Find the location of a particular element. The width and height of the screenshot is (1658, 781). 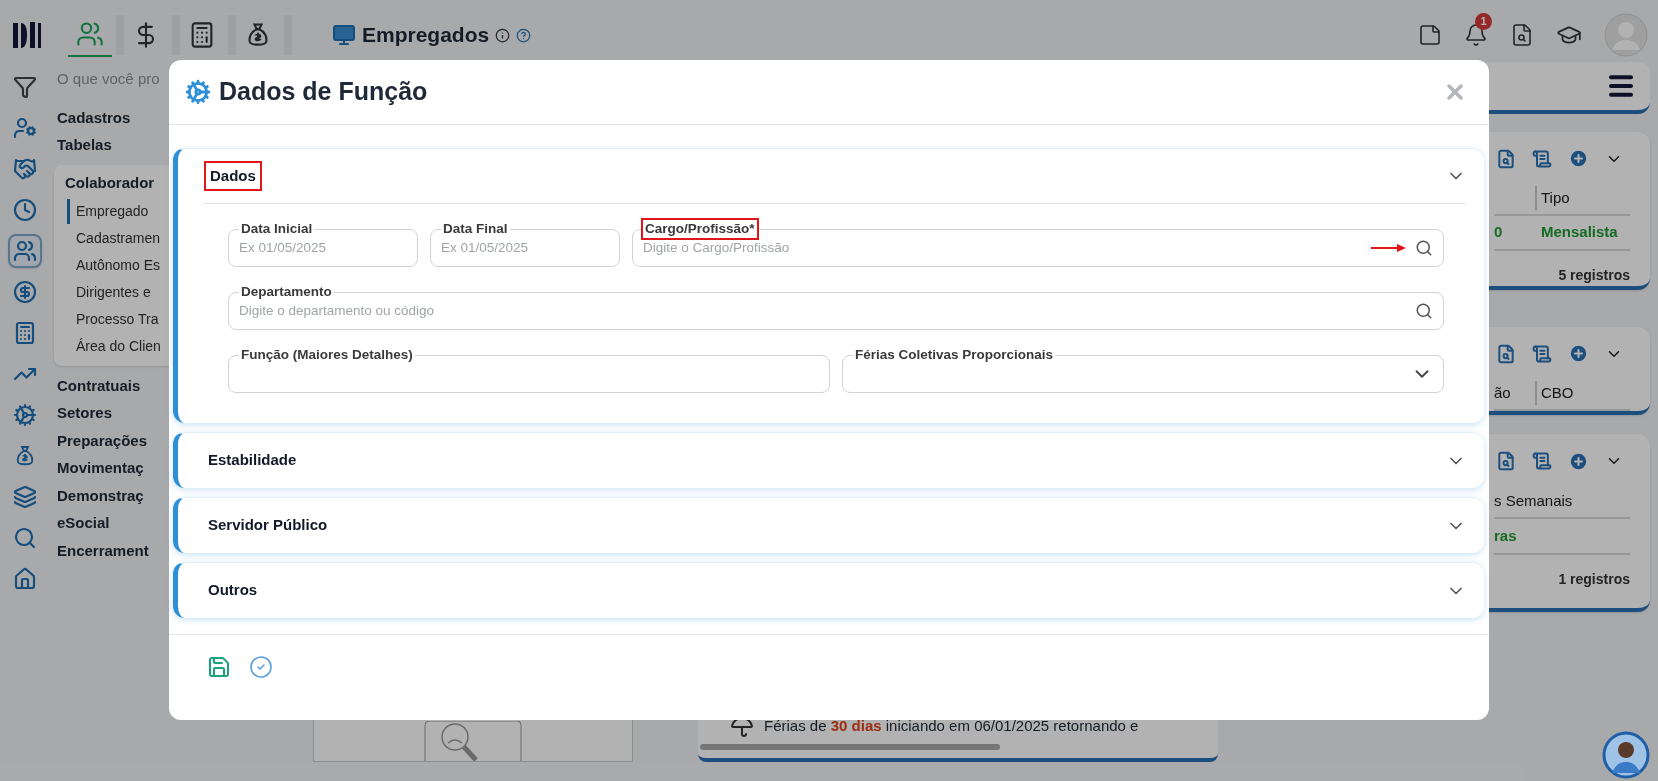

vacation-notice: Férias de 30 dias iniciando em 06/01/2025 retornando e is located at coordinates (951, 725).